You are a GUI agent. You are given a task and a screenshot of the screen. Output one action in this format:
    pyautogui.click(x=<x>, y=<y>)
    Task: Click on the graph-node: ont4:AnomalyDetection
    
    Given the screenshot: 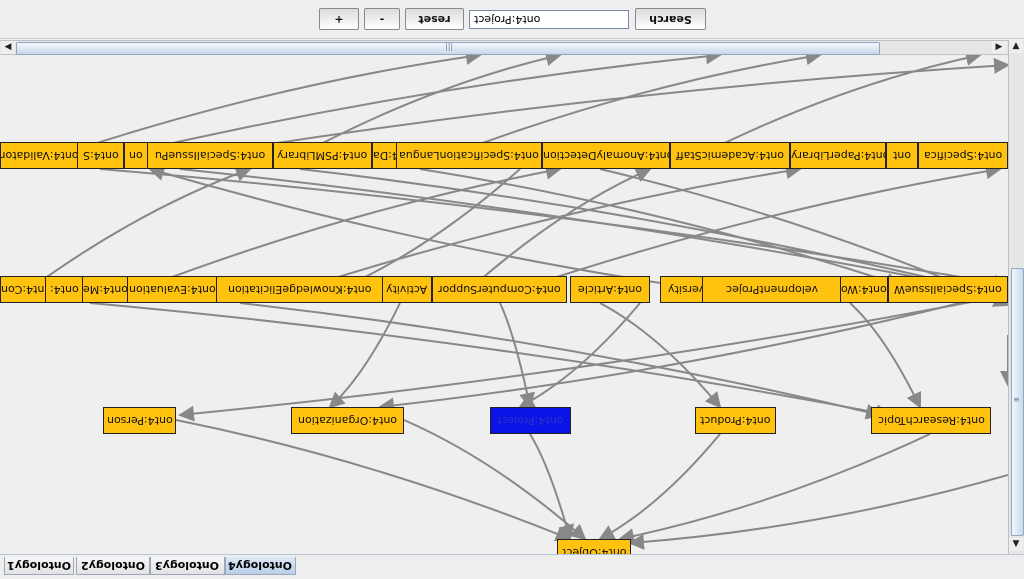 What is the action you would take?
    pyautogui.click(x=606, y=155)
    